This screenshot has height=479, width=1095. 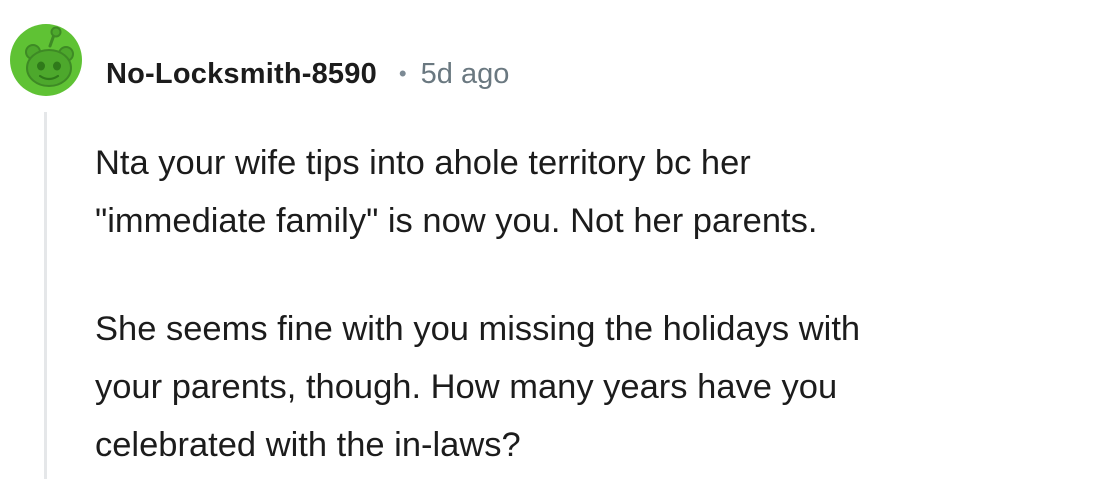 I want to click on timestamp: 5d ago, so click(x=465, y=74).